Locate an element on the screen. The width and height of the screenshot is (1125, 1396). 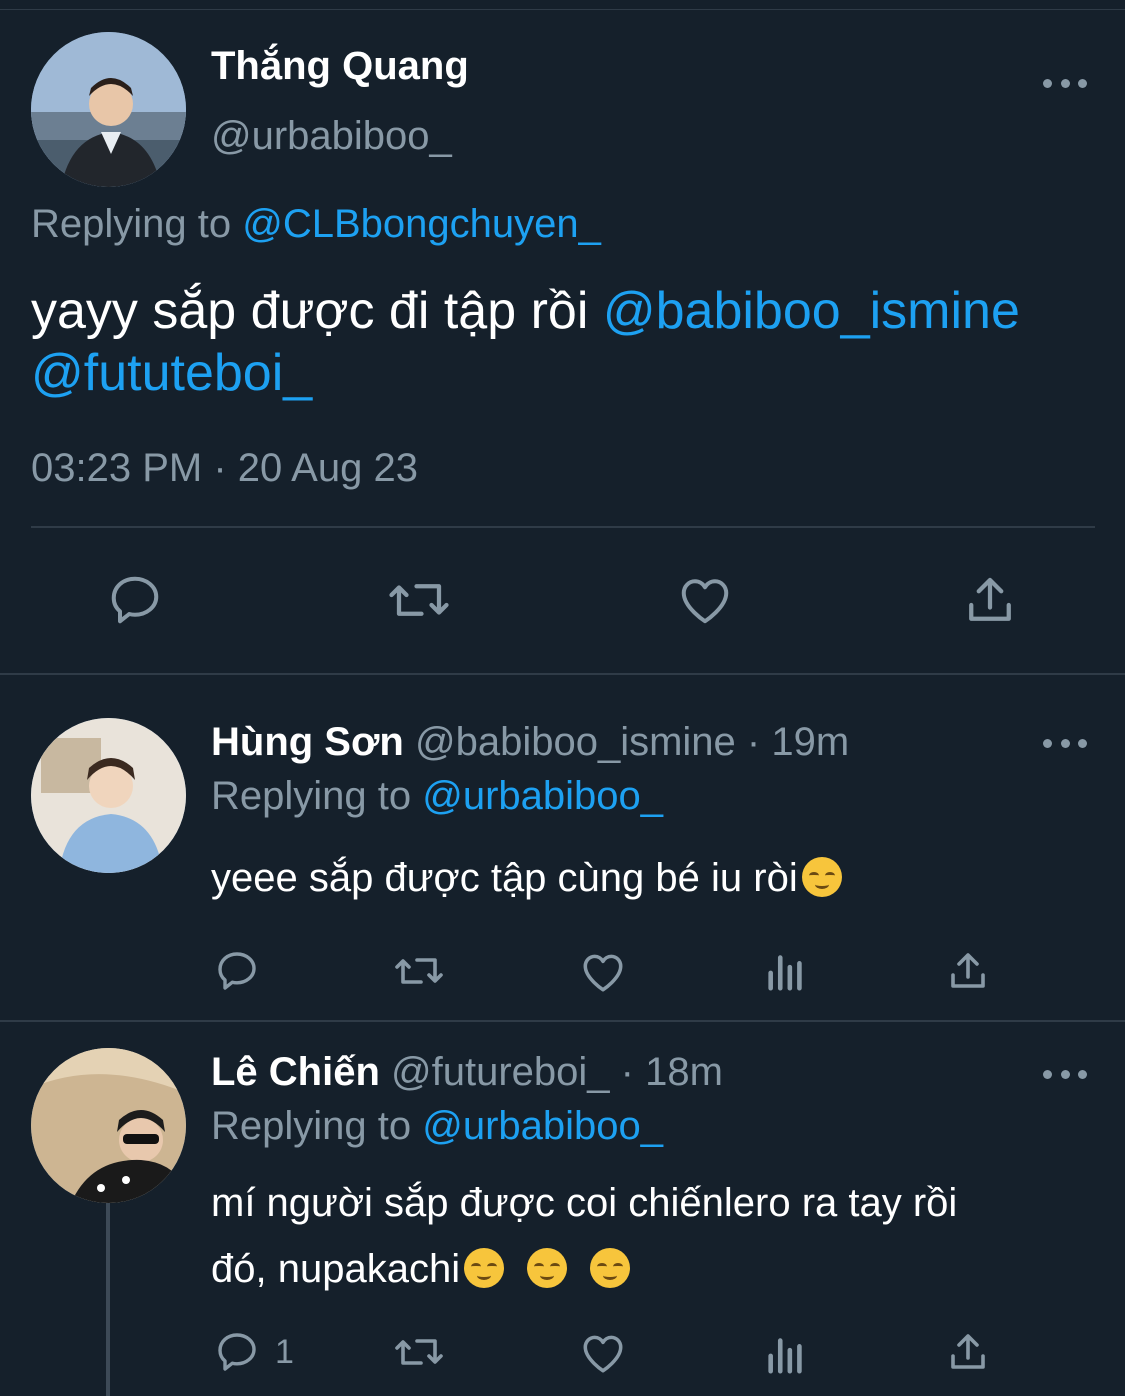
smiling-face-emoji is located at coordinates (821, 877).